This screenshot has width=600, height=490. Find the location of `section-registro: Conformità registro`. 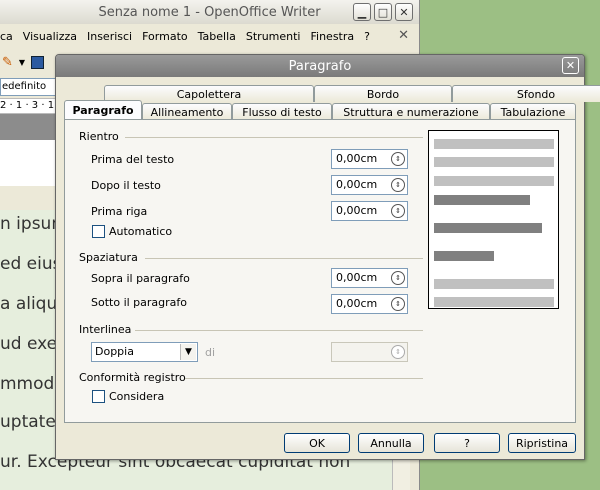

section-registro: Conformità registro is located at coordinates (132, 377).